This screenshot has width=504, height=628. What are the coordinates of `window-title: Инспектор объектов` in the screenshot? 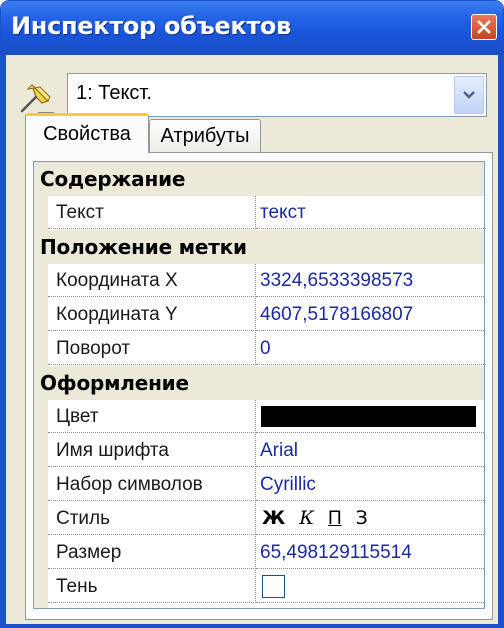 It's located at (151, 26).